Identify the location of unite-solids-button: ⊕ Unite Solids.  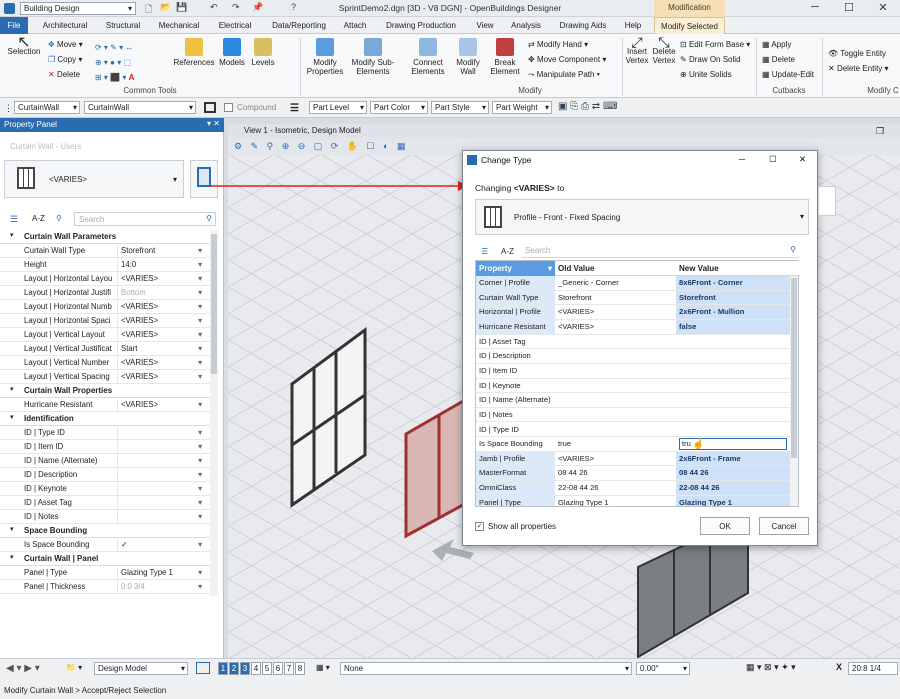
(706, 74).